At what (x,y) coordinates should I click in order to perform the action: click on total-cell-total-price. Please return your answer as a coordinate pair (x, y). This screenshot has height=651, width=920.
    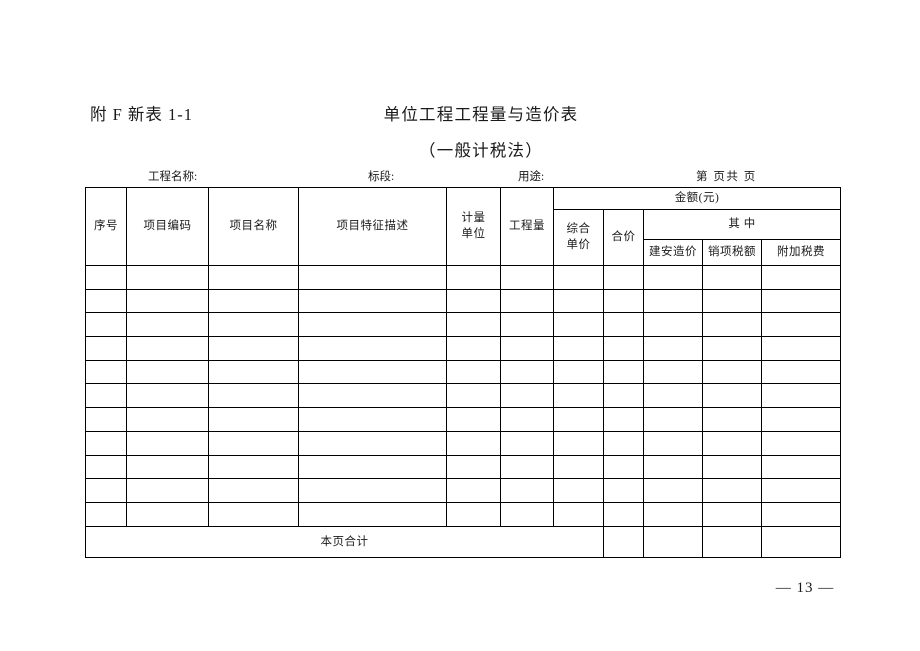
    Looking at the image, I should click on (623, 541).